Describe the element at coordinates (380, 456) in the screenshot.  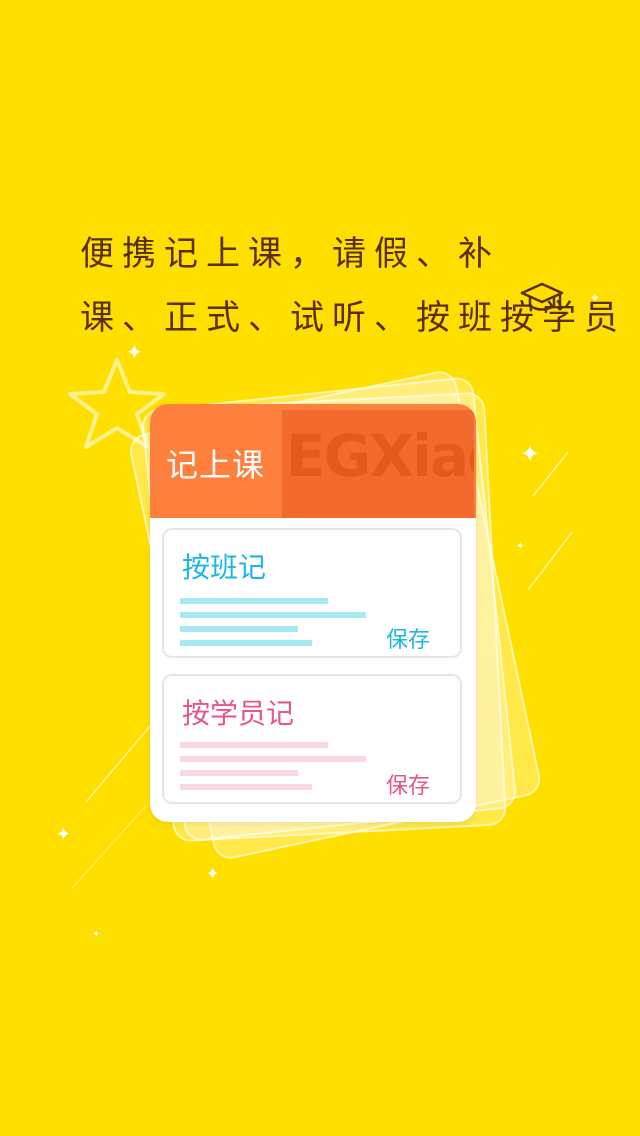
I see `brand-watermark-text: EGXiao` at that location.